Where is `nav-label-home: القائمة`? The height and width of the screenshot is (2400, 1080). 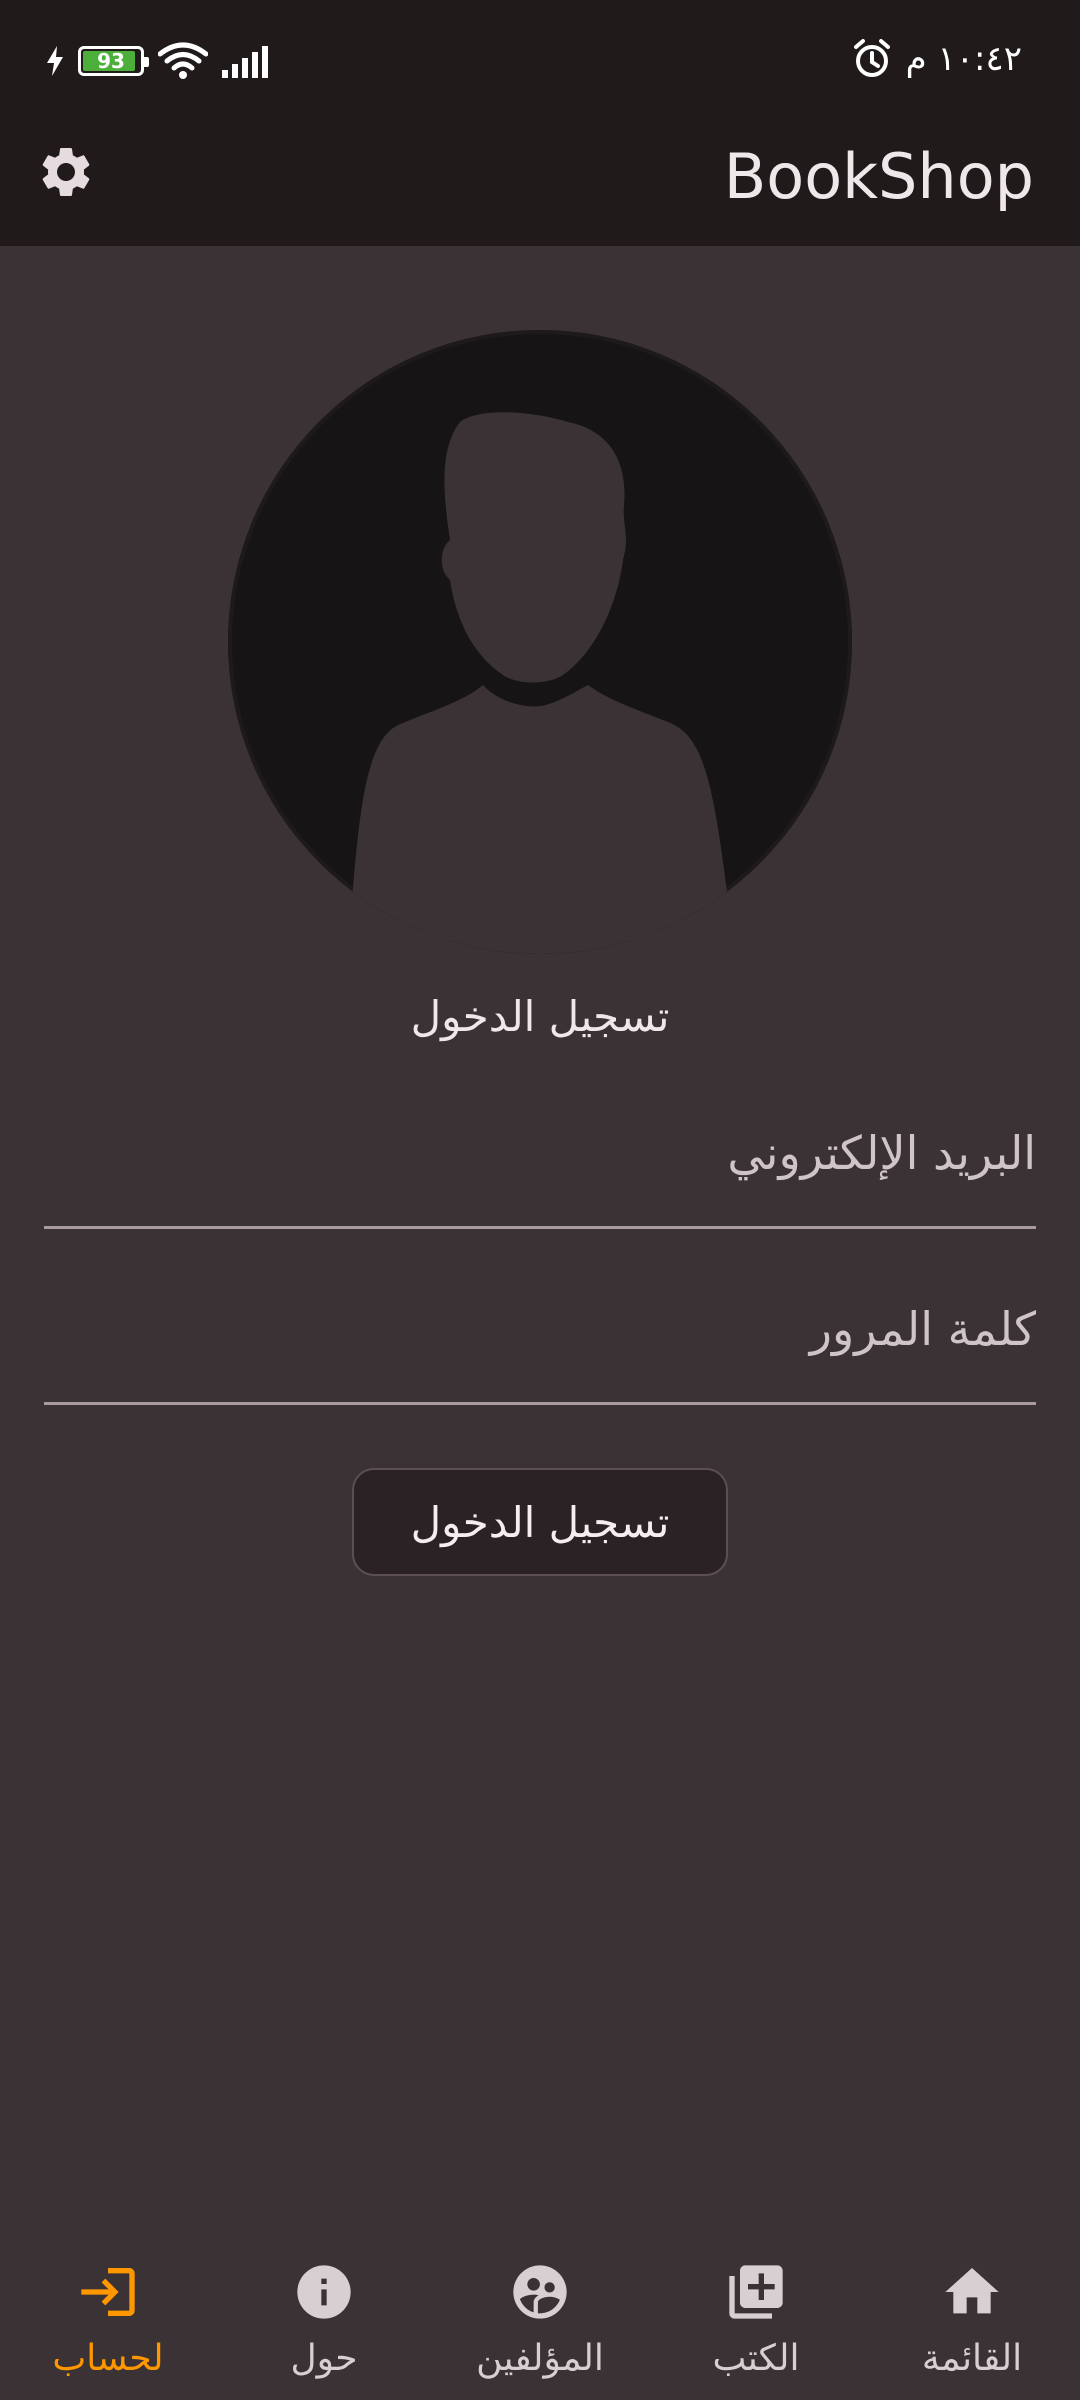
nav-label-home: القائمة is located at coordinates (972, 2358).